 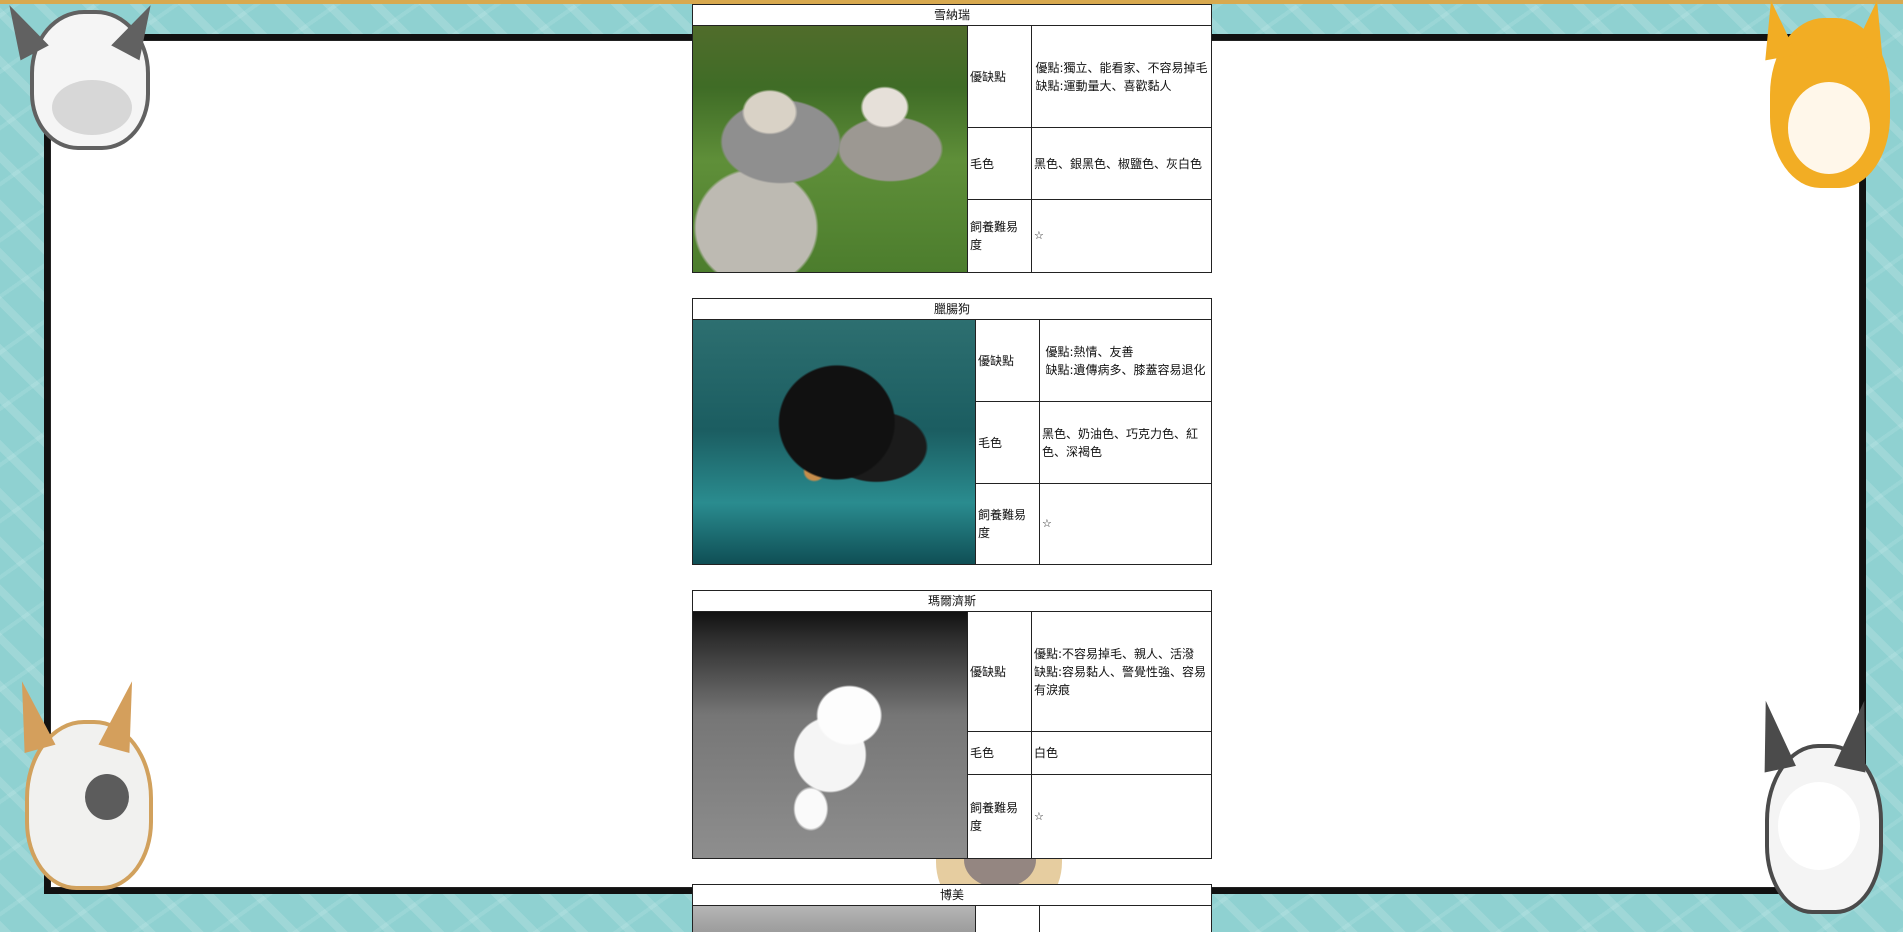 I want to click on breed-card: 博美, so click(x=952, y=908).